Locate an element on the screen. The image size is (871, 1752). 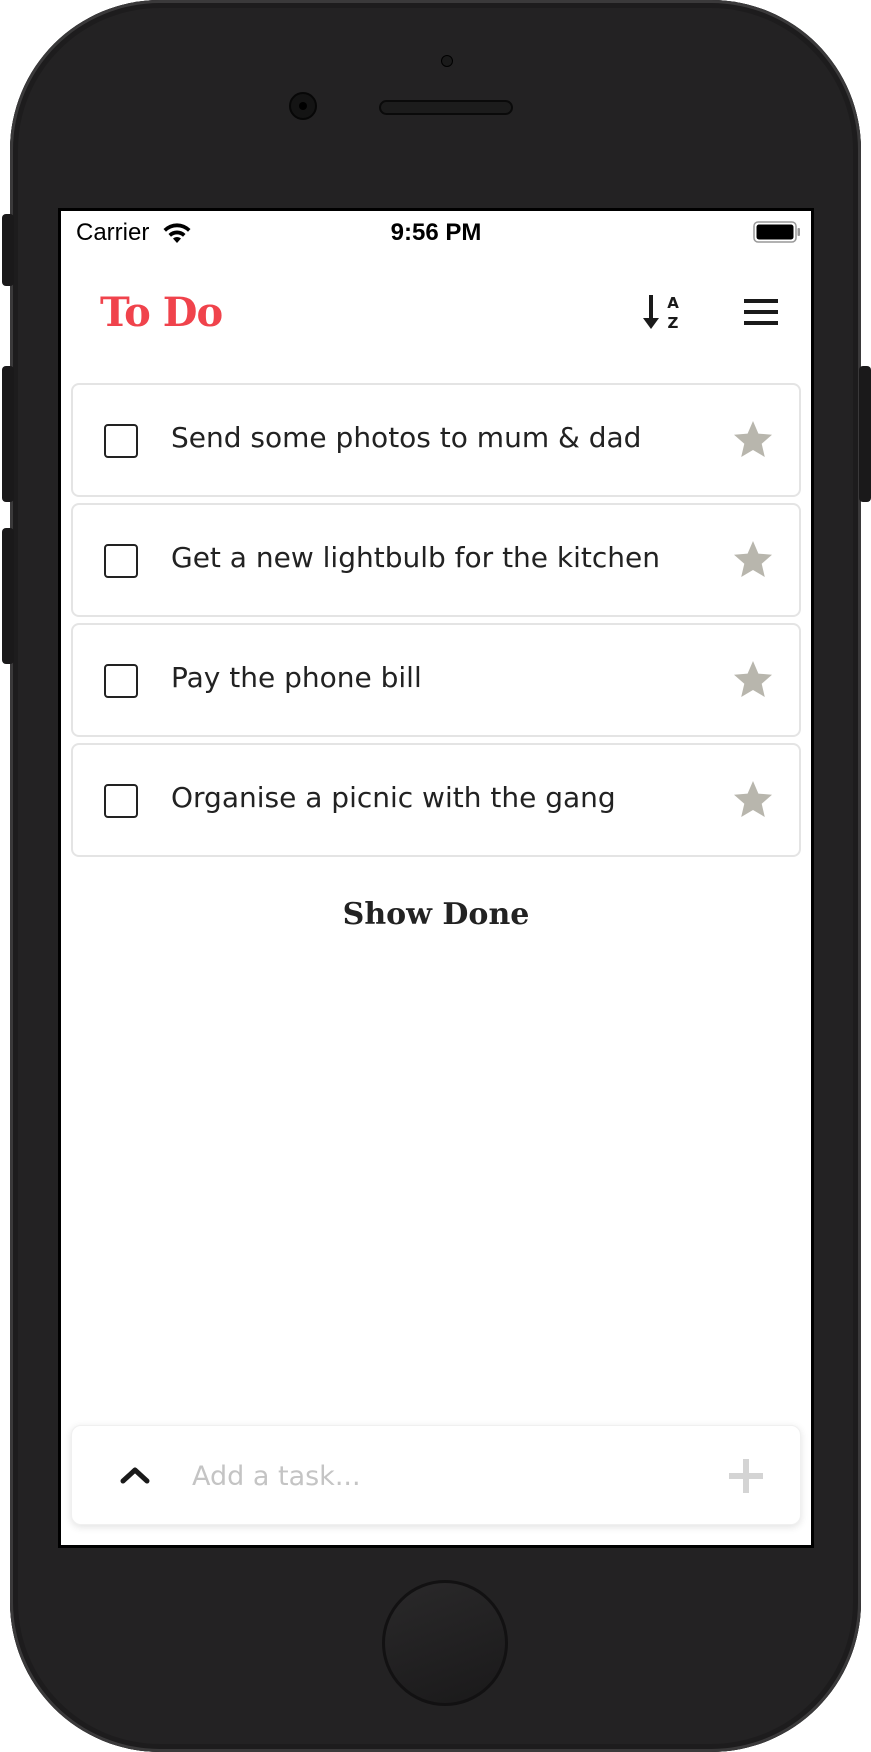
app-header: To Do A Z is located at coordinates (436, 310).